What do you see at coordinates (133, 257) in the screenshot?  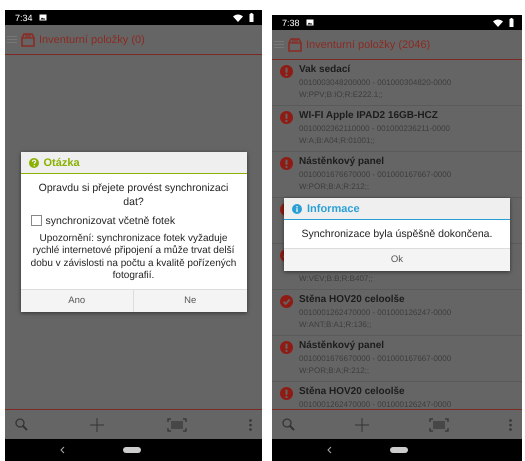 I see `warning-text: Upozornění: synchronizace fotek vyžaduje rychlé internetové připojení a může trvat delší dobu v závislosti na počtu a kvalitě pořízených fotografií.` at bounding box center [133, 257].